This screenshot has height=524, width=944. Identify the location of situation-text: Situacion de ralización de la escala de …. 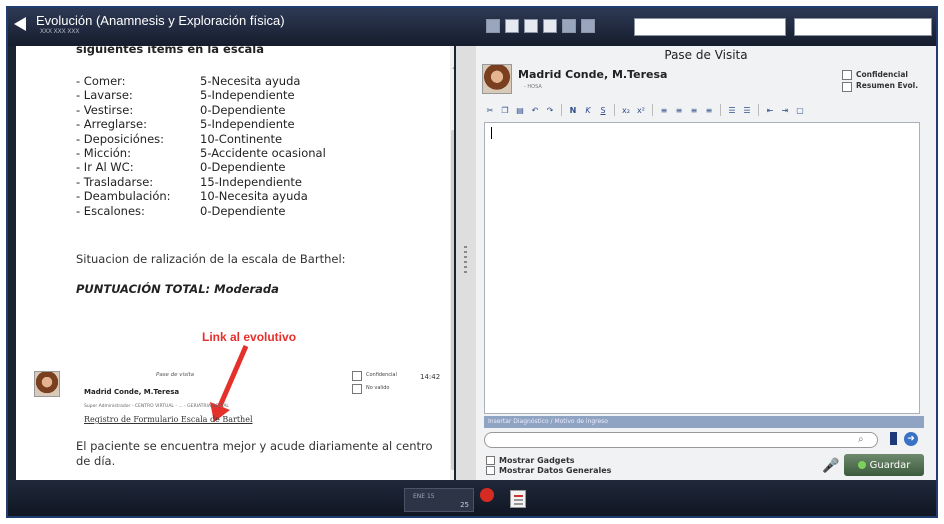
(211, 259).